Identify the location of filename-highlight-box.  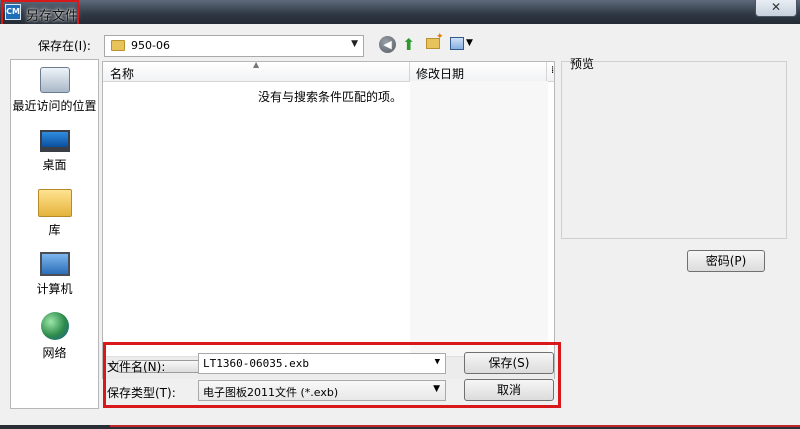
(332, 375).